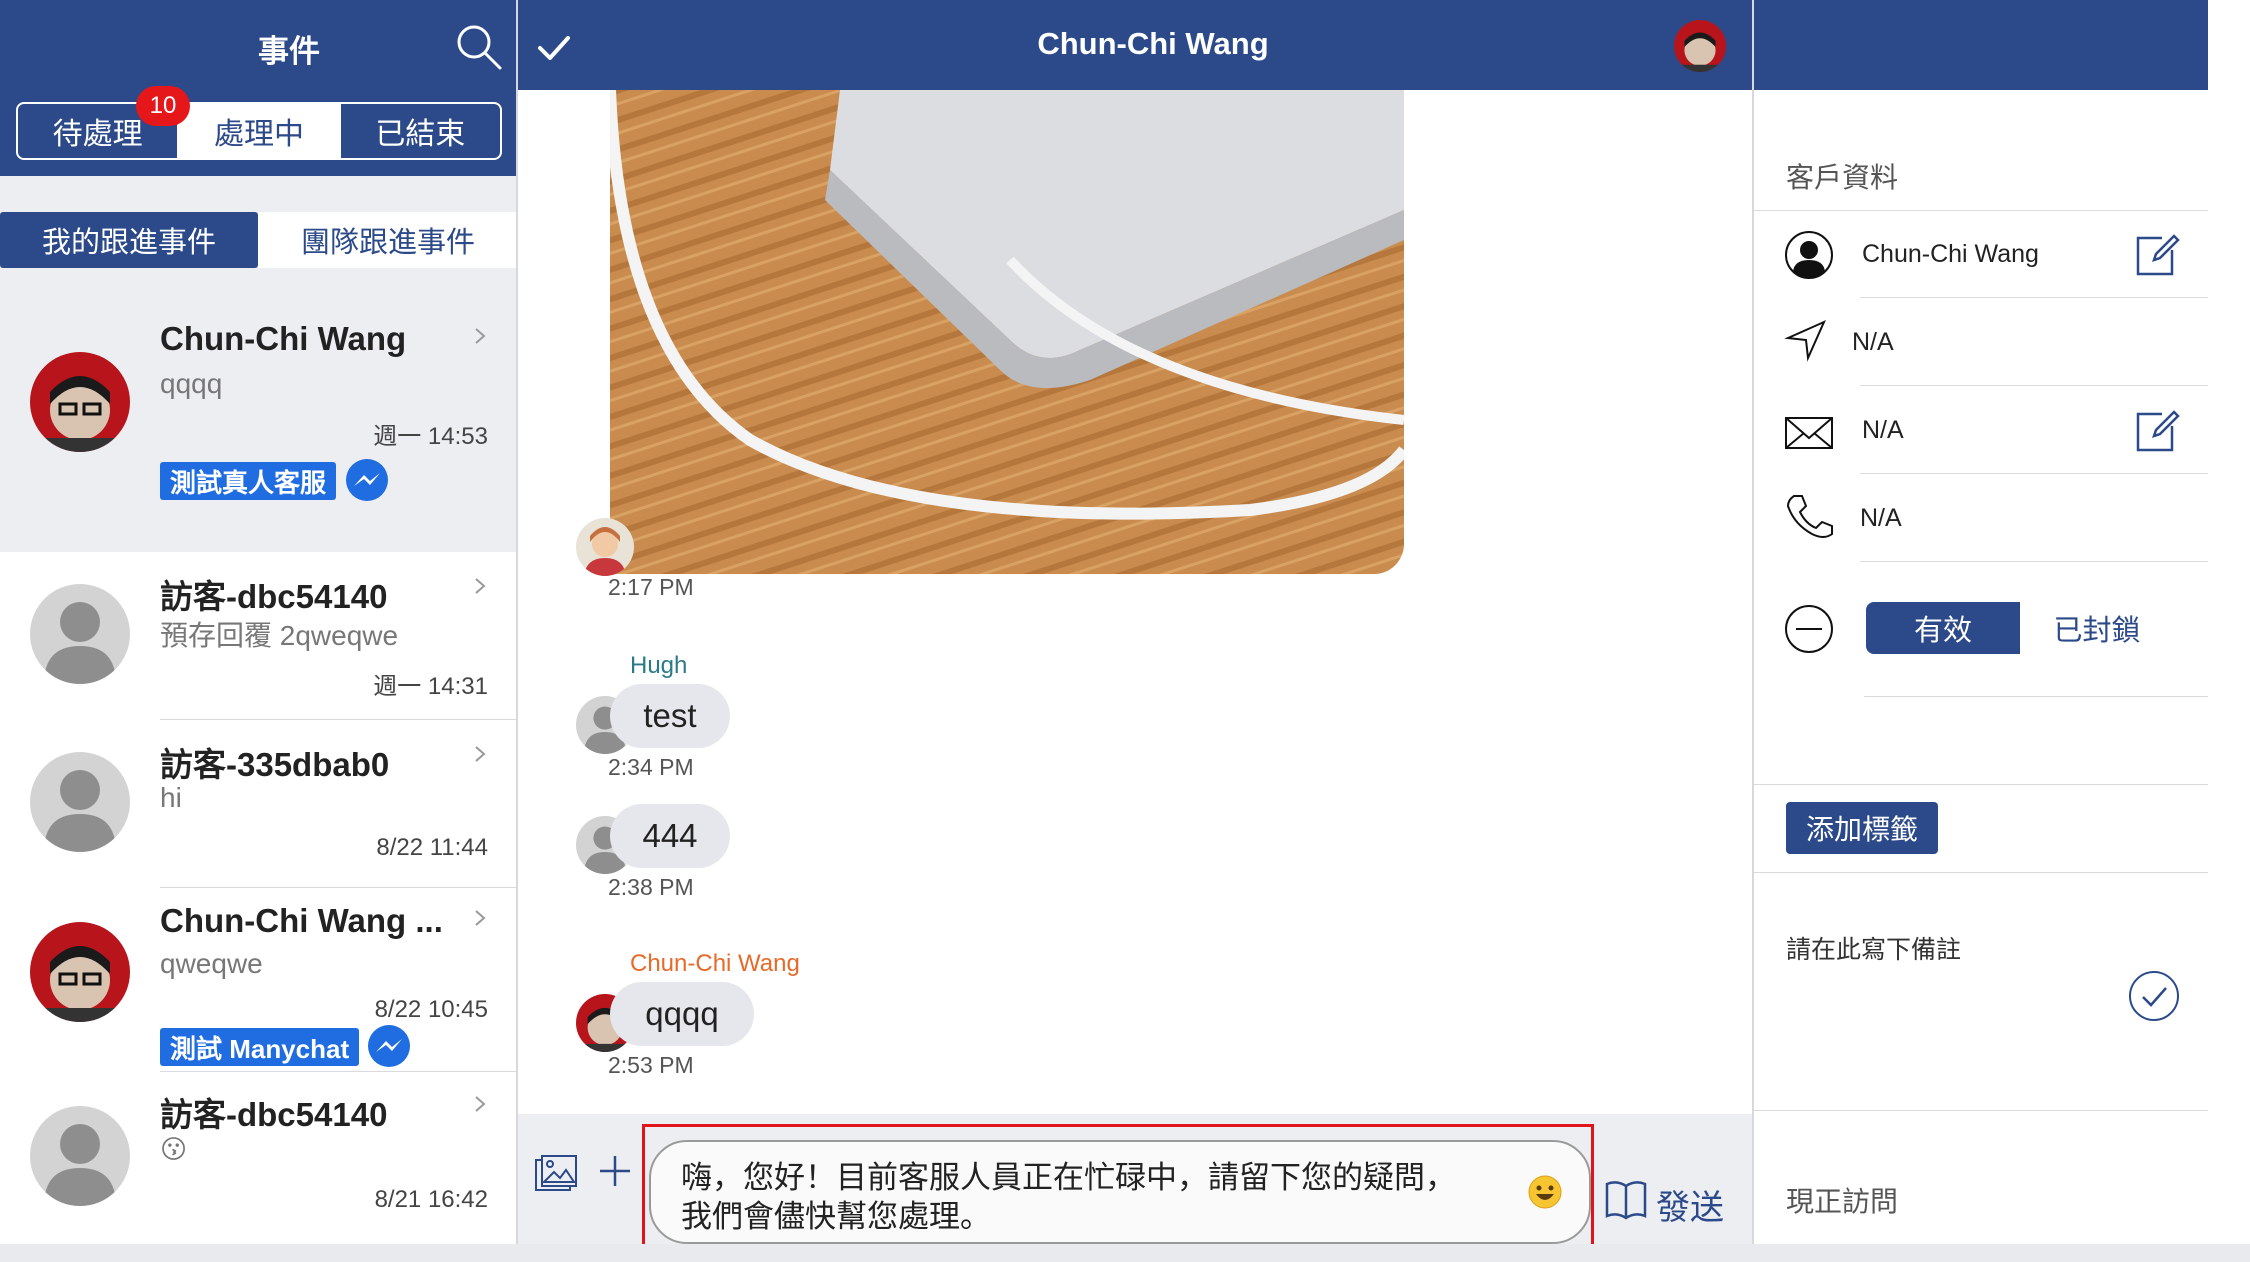 The image size is (2250, 1262). I want to click on pending-count-badge: 10, so click(163, 106).